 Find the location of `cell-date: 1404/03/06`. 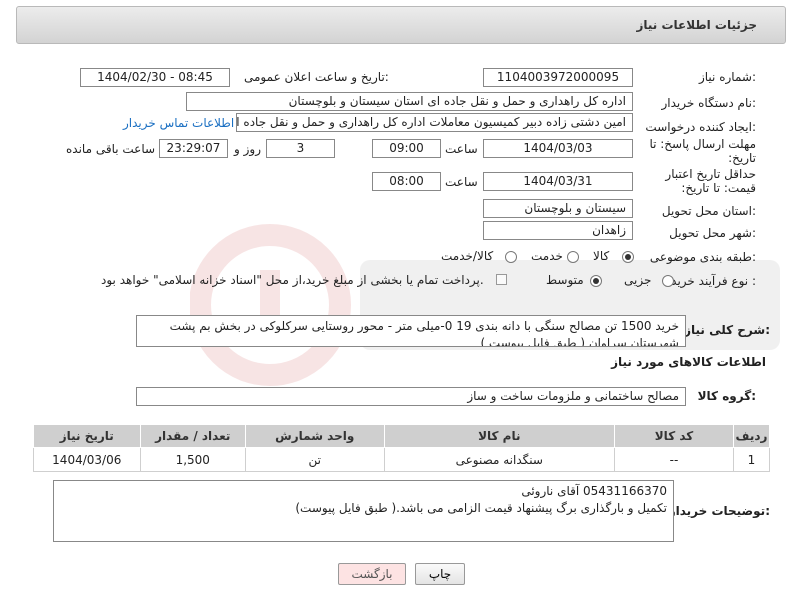

cell-date: 1404/03/06 is located at coordinates (87, 459).